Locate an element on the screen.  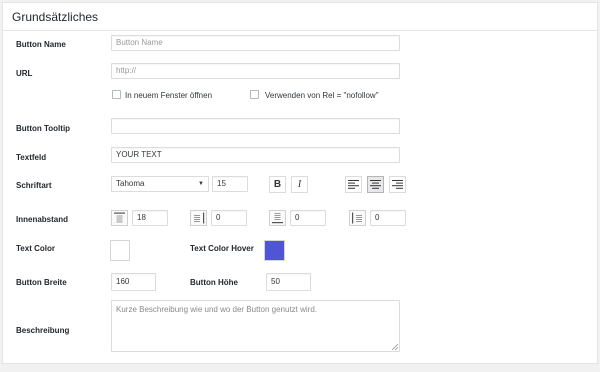
tooltip-label: Button Tooltip is located at coordinates (43, 128).